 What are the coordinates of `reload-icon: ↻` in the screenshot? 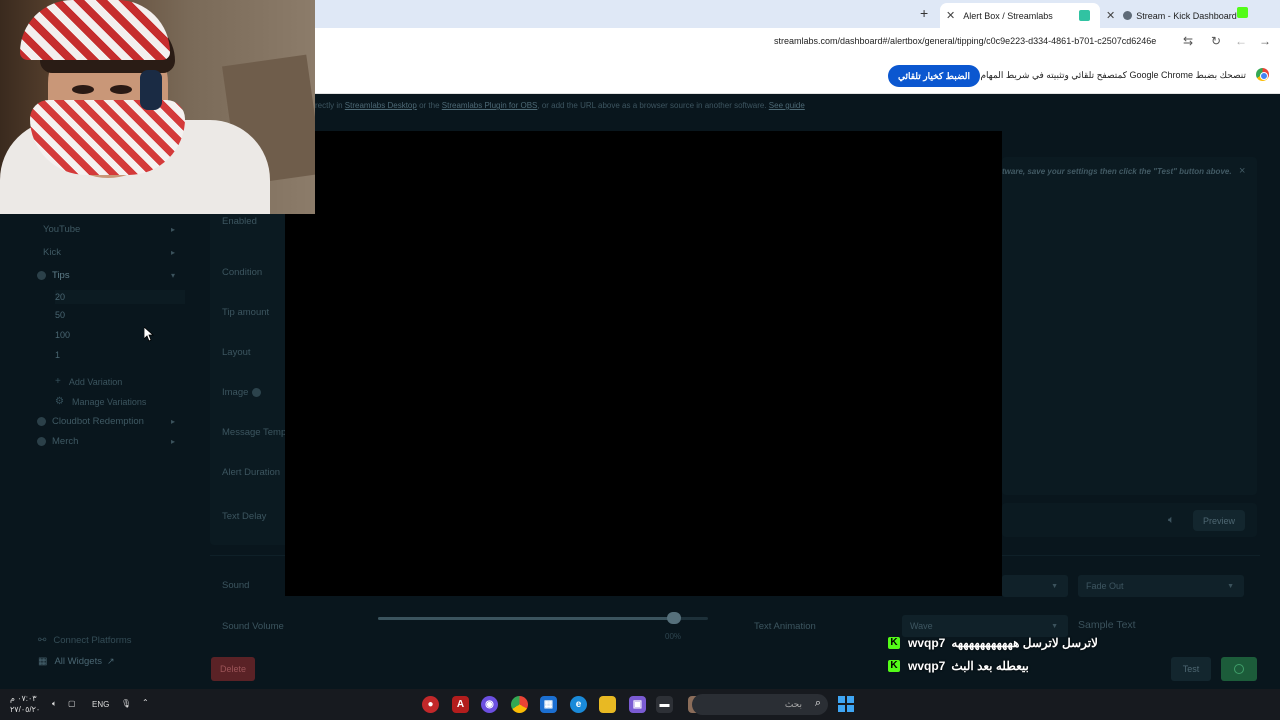 It's located at (1216, 41).